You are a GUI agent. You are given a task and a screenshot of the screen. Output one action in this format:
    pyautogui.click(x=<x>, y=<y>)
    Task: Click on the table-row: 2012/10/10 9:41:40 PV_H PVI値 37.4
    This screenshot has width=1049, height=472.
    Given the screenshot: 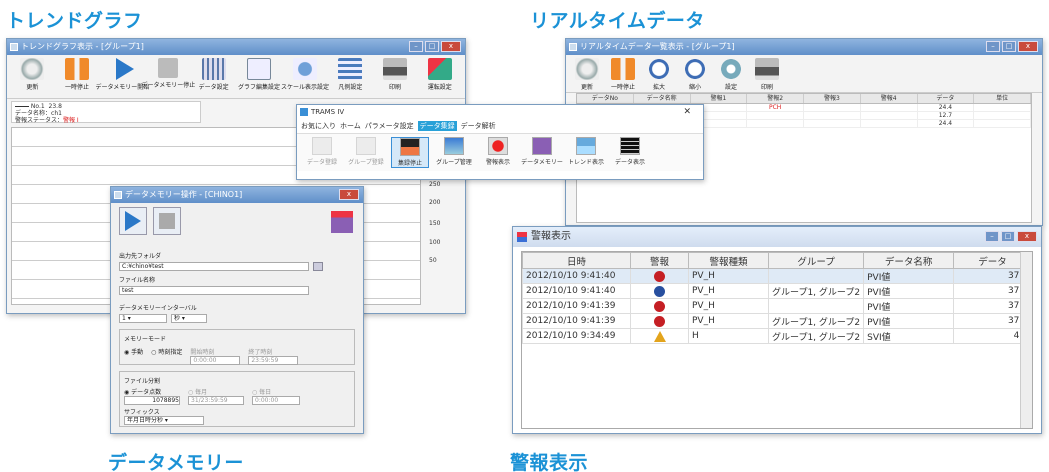 What is the action you would take?
    pyautogui.click(x=777, y=276)
    